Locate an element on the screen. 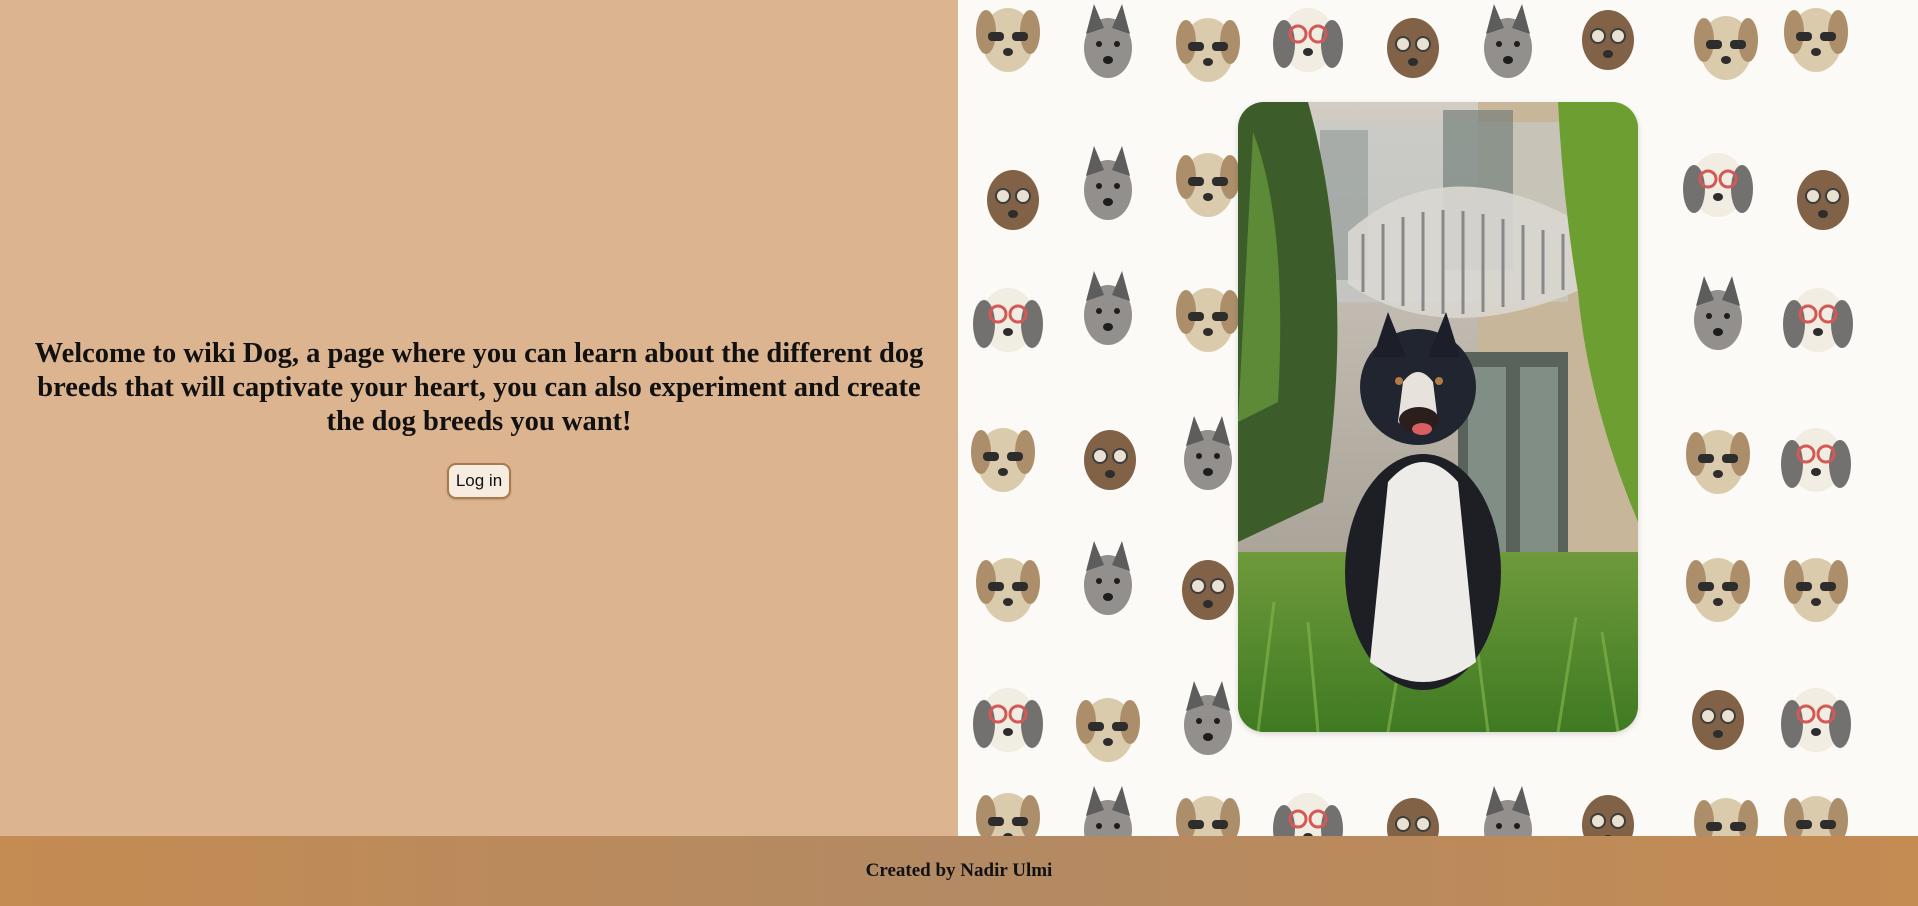 The image size is (1918, 906). footer: Created by Nadir Ulmi is located at coordinates (959, 871).